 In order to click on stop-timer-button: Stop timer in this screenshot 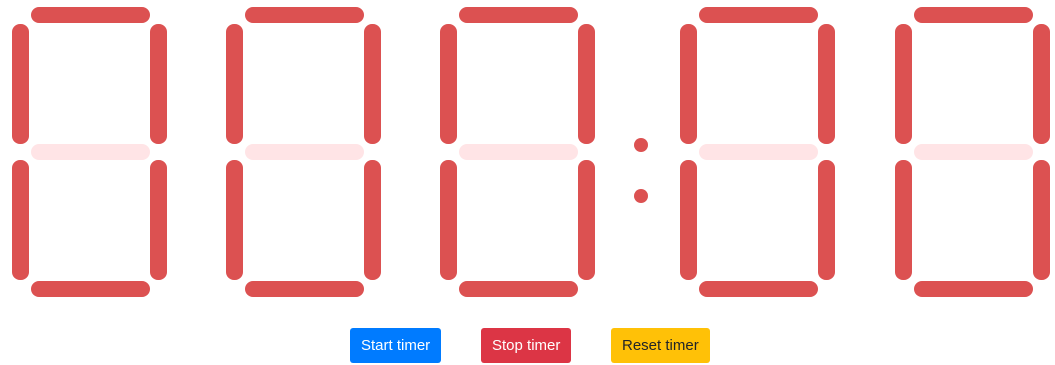, I will do `click(526, 345)`.